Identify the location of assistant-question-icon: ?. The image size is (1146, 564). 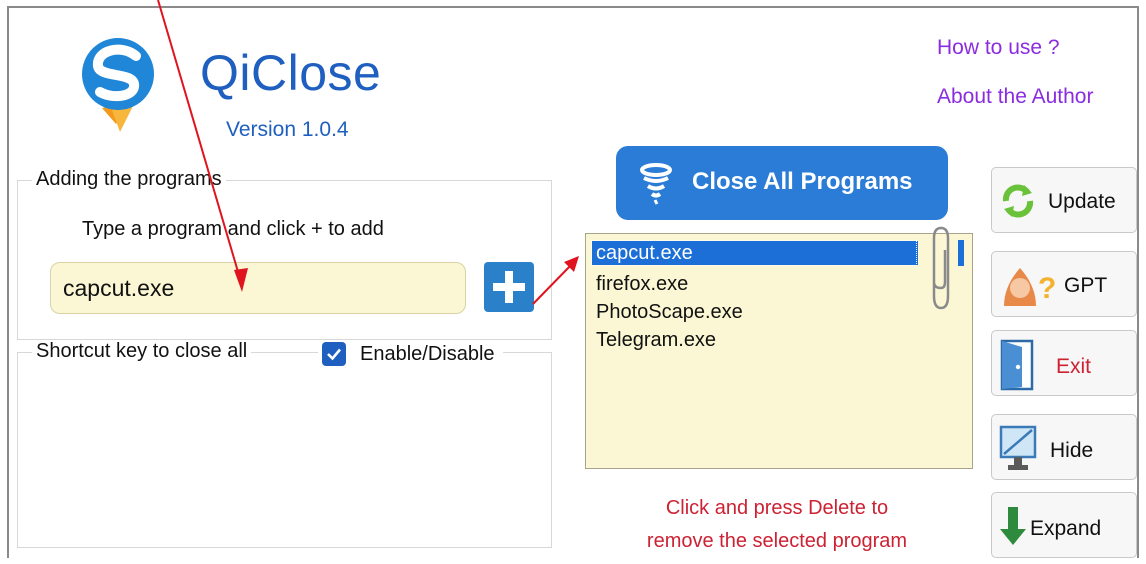
(1030, 287).